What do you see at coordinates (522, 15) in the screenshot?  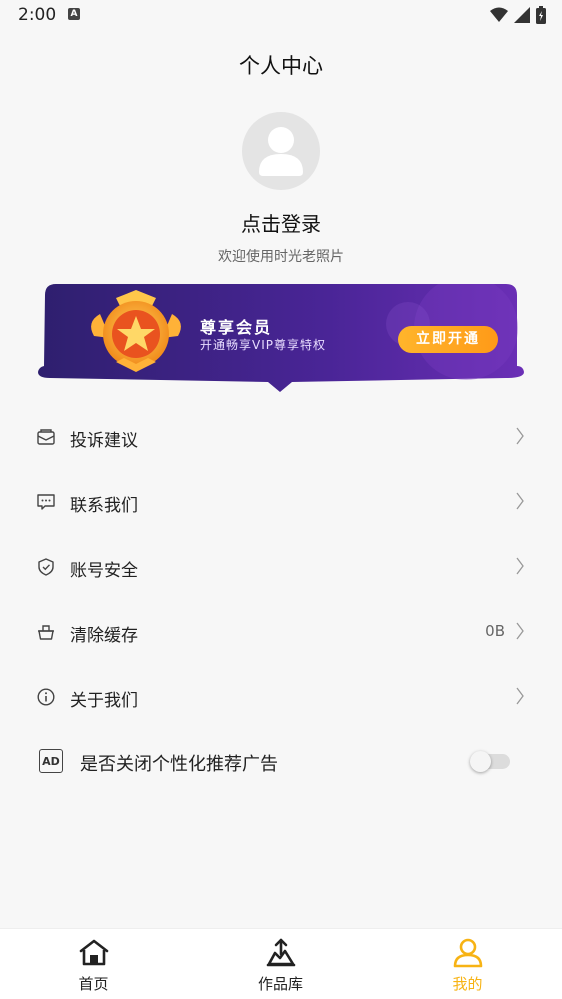 I see `signal-icon` at bounding box center [522, 15].